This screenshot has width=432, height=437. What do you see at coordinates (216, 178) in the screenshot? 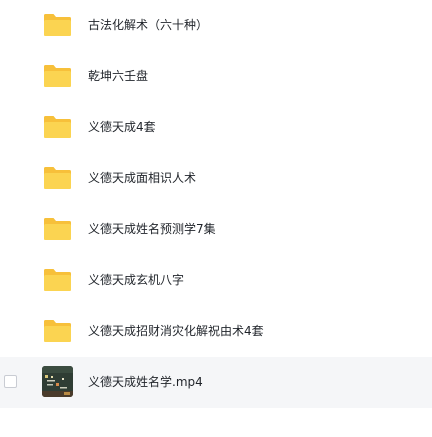
I see `file-row-3: 义德天成面相识人术` at bounding box center [216, 178].